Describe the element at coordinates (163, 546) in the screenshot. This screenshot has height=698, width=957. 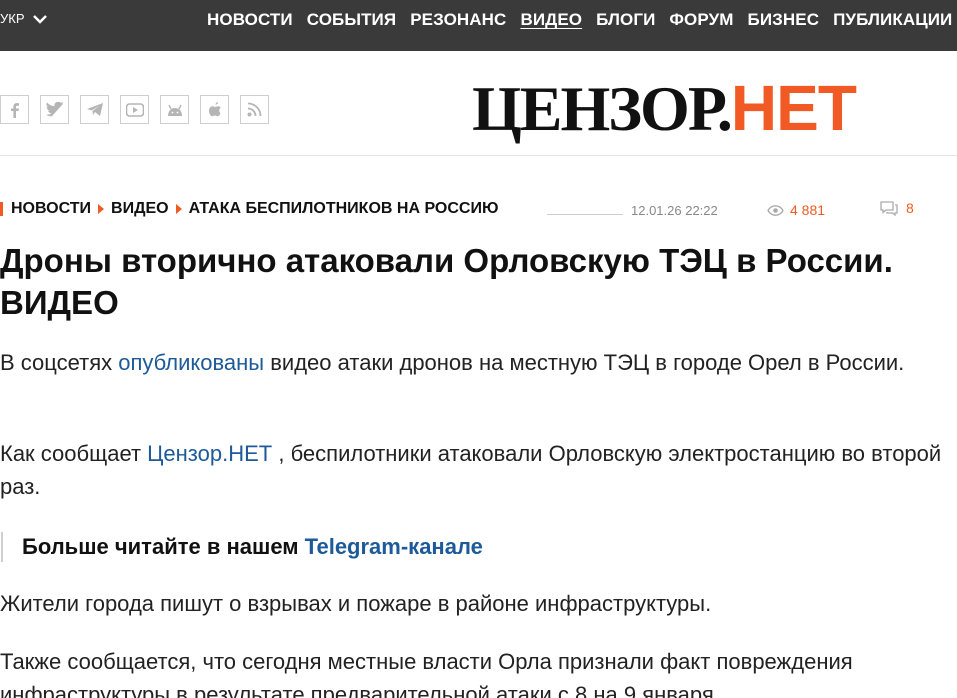
I see `promo-text: Больше читайте в нашем` at that location.